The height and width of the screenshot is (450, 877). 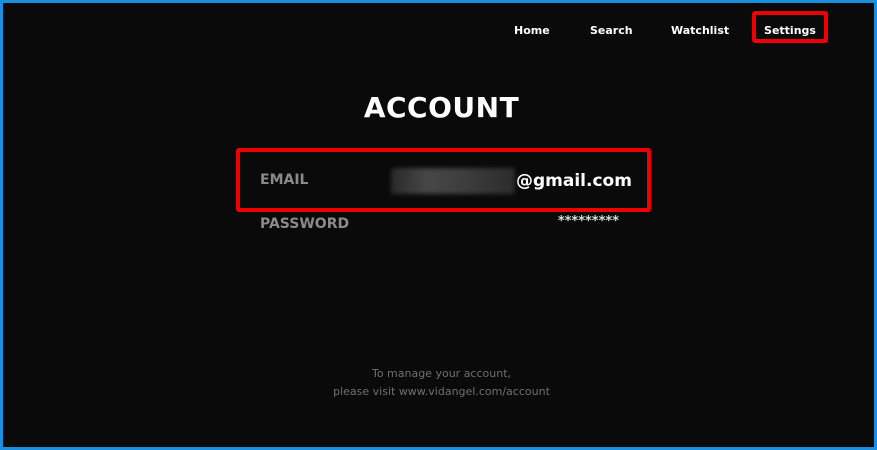 I want to click on footer-line-1: To manage your account,, so click(x=441, y=373).